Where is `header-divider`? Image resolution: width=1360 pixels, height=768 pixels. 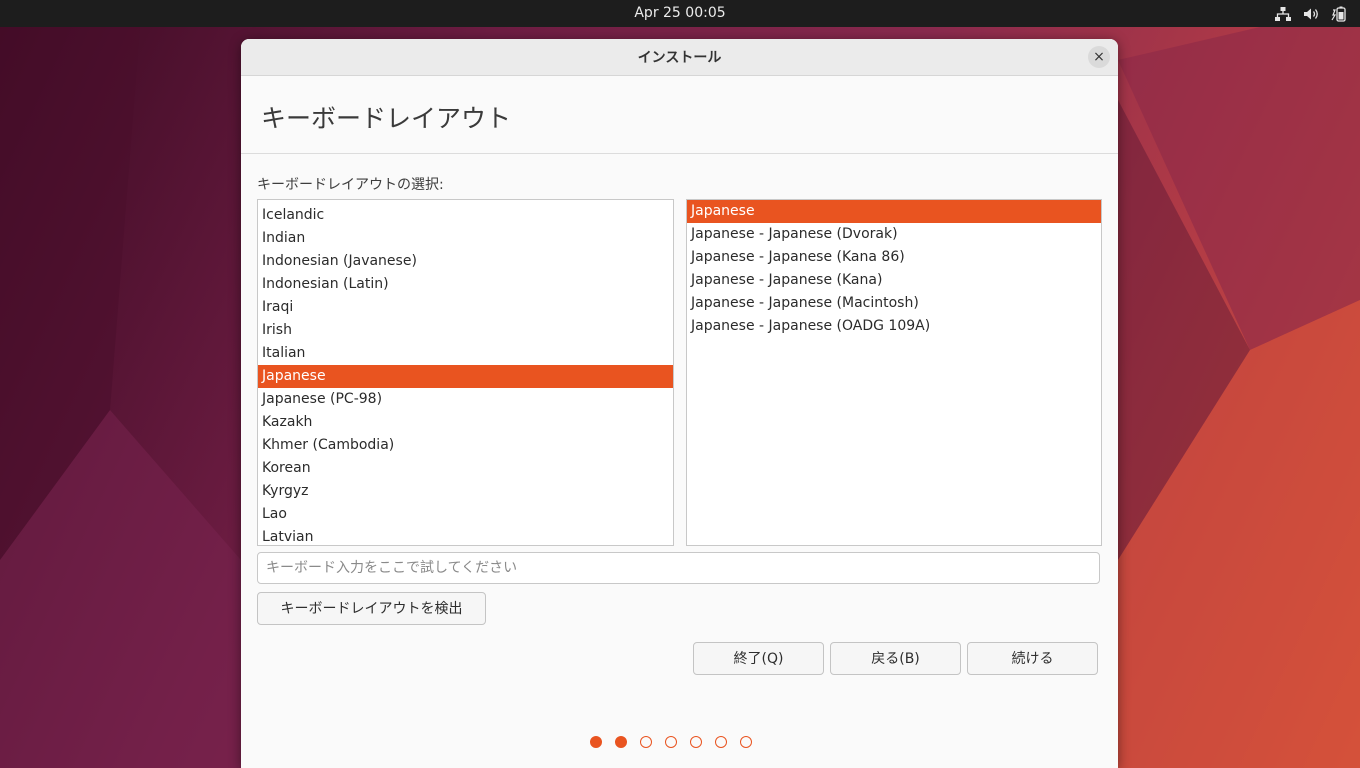 header-divider is located at coordinates (679, 153).